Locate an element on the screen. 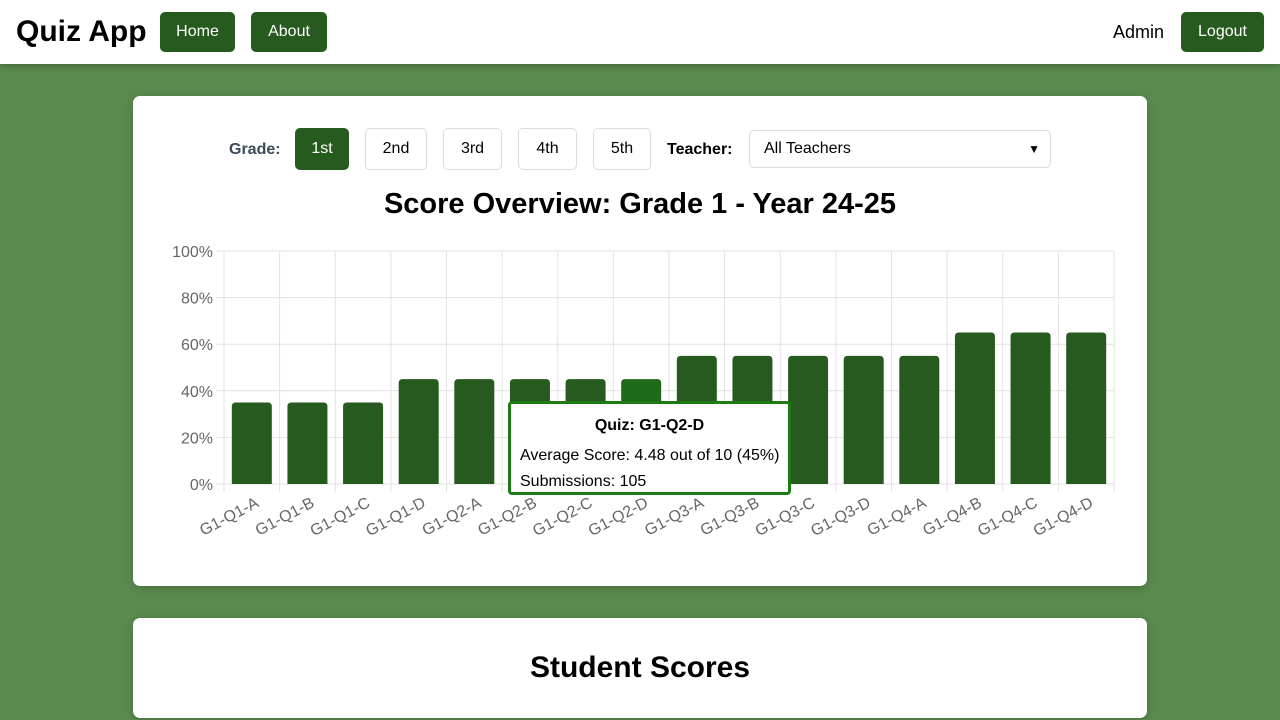  bar-g1-q1-b is located at coordinates (307, 443).